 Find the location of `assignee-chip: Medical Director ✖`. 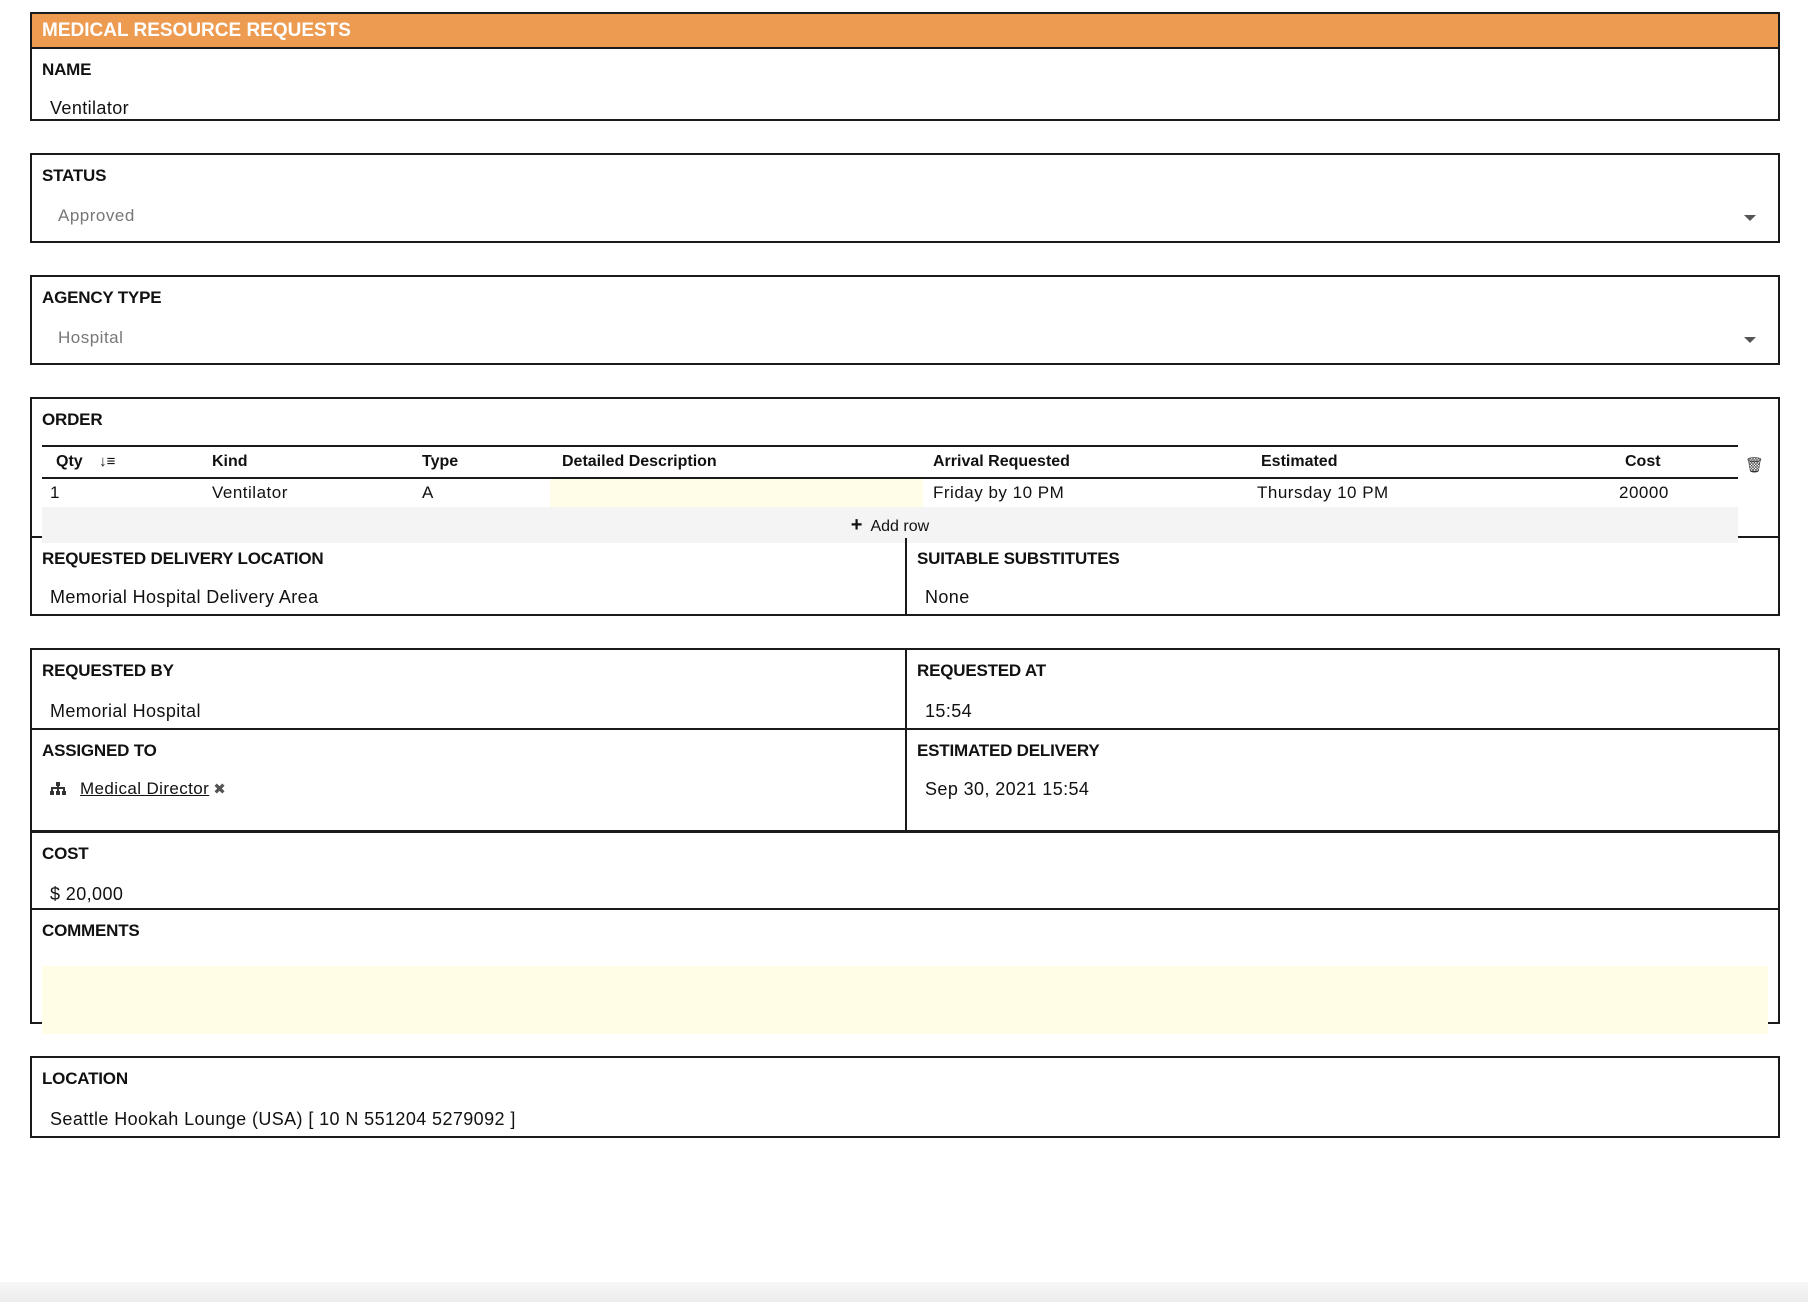

assignee-chip: Medical Director ✖ is located at coordinates (468, 780).